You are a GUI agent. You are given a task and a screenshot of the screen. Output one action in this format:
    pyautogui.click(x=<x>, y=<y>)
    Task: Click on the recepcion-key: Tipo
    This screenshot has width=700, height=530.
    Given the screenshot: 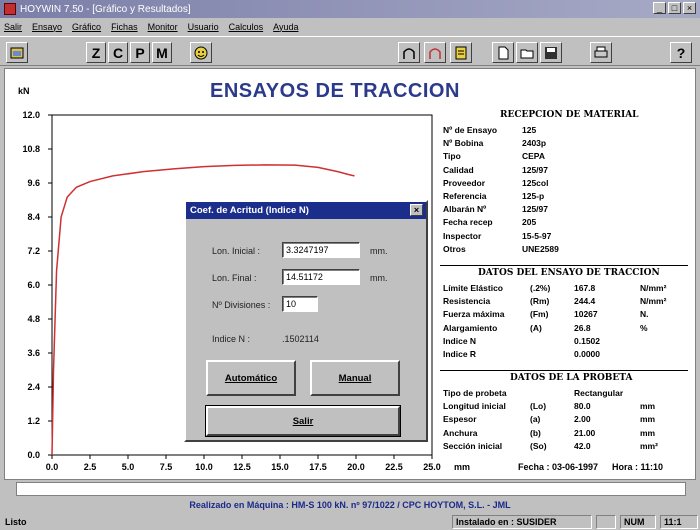 What is the action you would take?
    pyautogui.click(x=452, y=156)
    